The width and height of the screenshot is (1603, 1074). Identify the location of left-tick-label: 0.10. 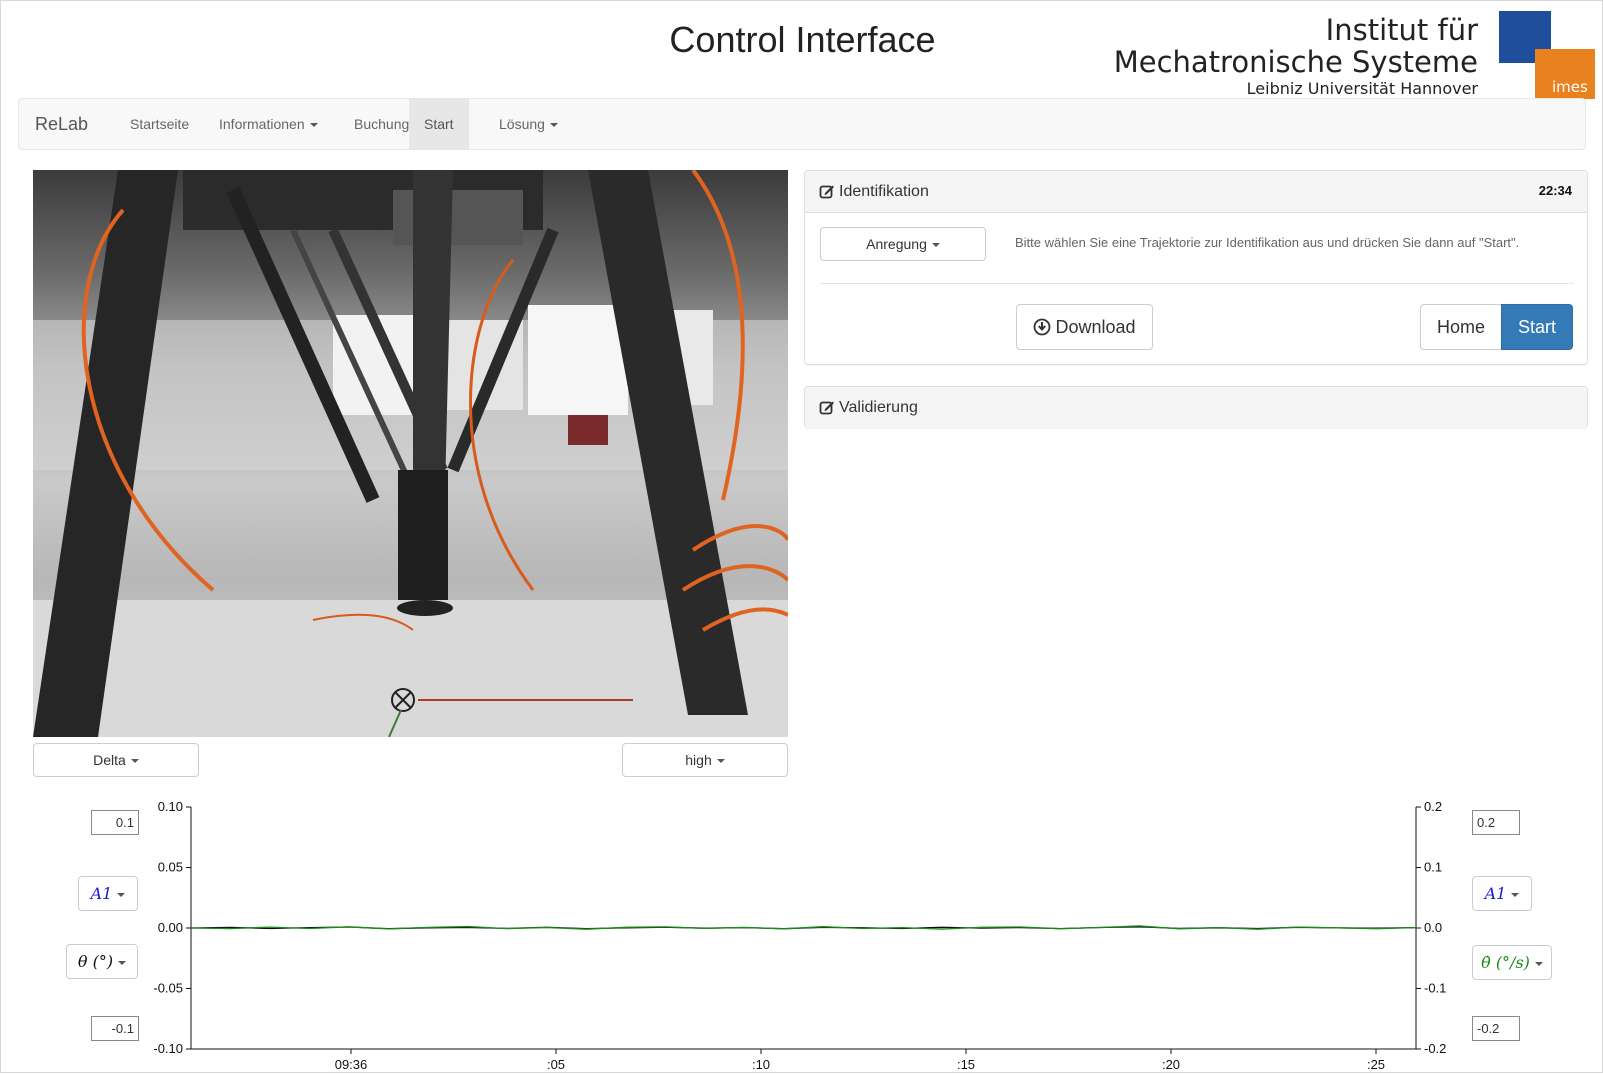
(170, 806).